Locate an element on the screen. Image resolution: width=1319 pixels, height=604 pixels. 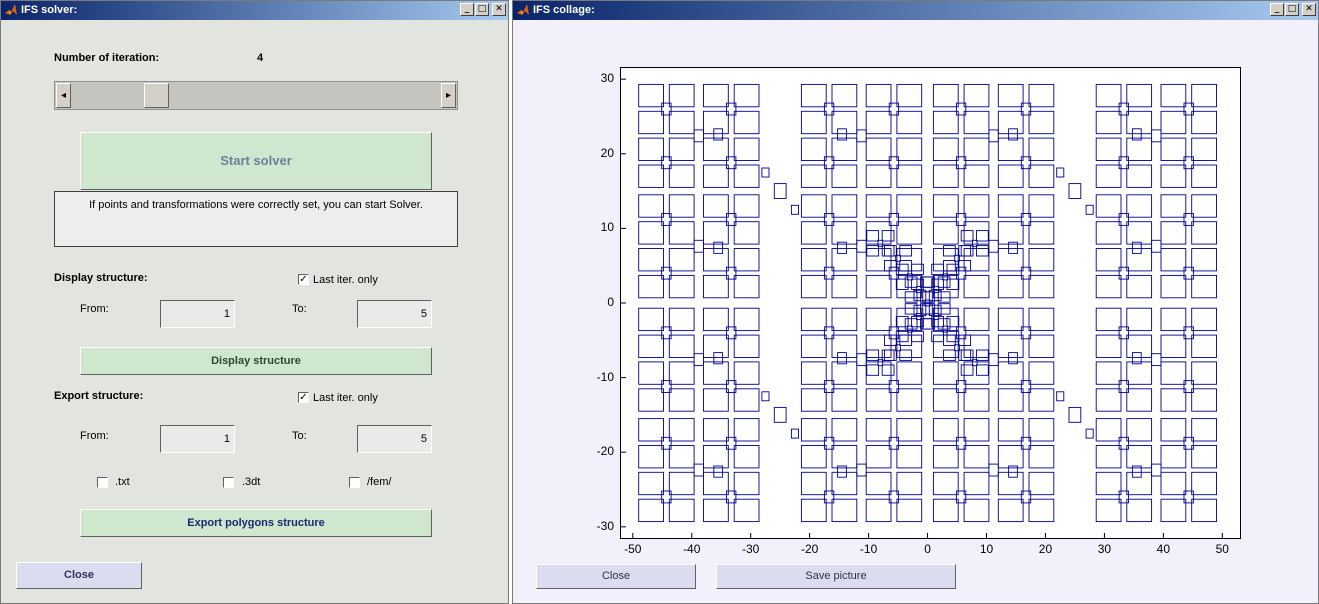
collage-title: IFS collage: is located at coordinates (564, 10).